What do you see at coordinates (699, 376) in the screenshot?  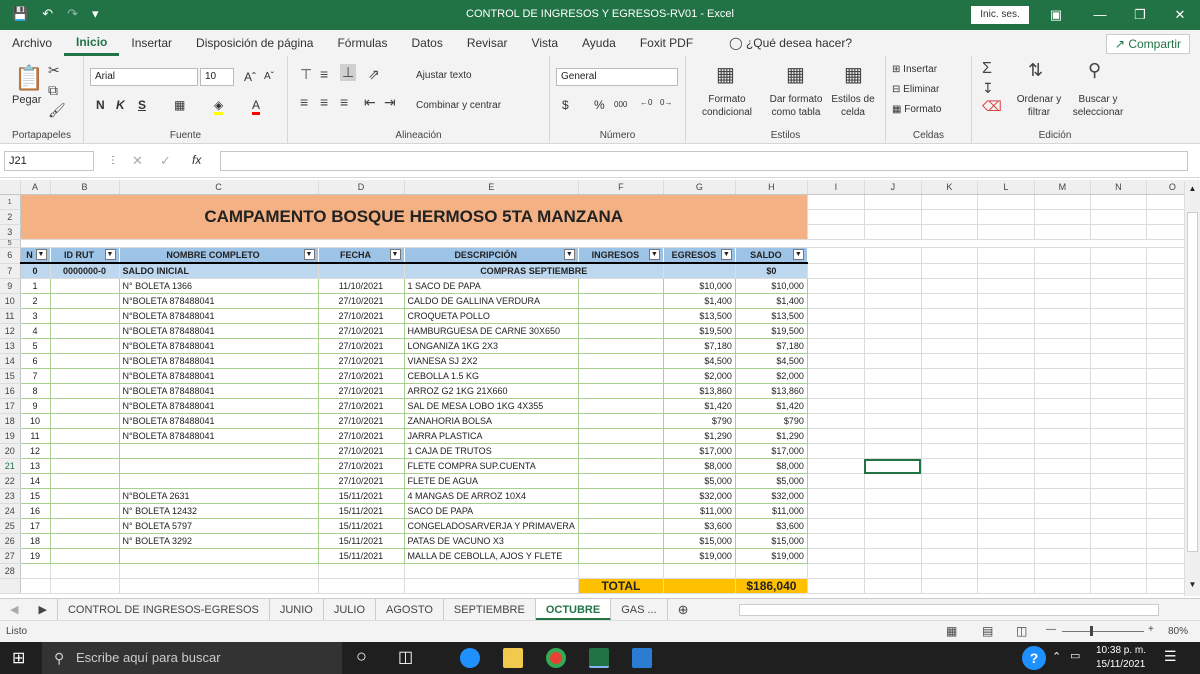 I see `cell-egresos: $2,000` at bounding box center [699, 376].